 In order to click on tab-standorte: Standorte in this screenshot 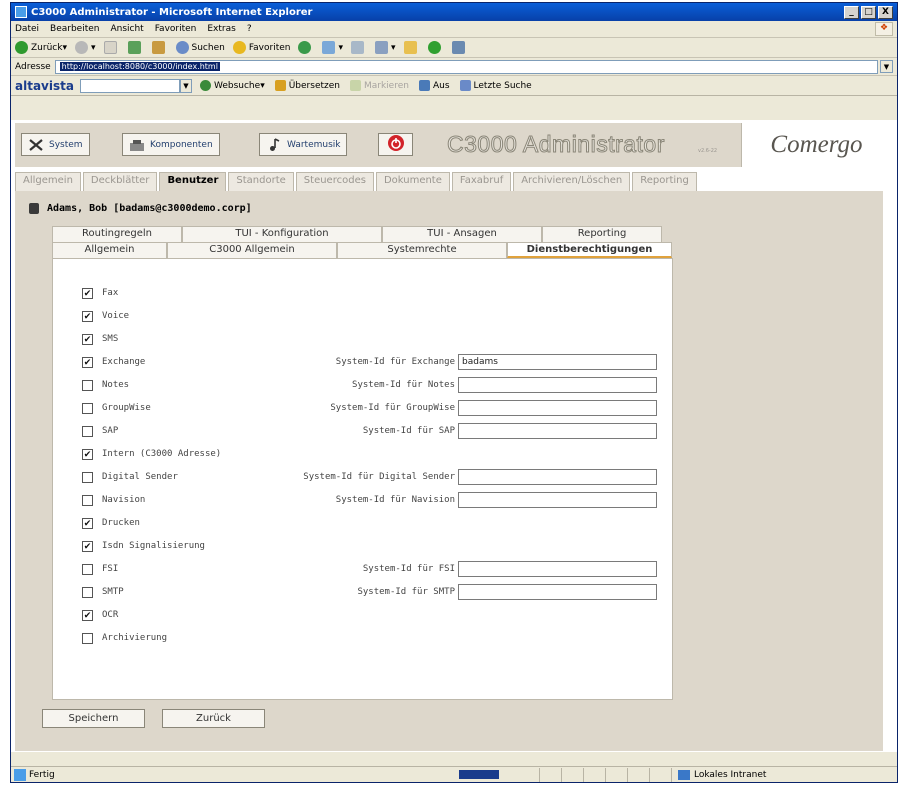, I will do `click(261, 181)`.